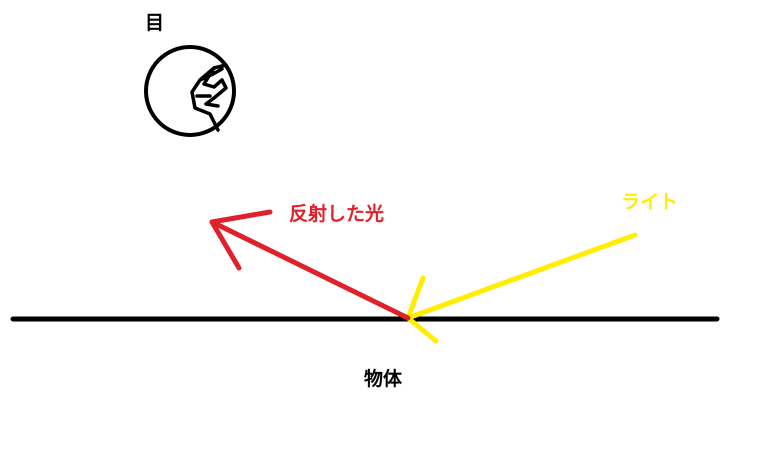 The image size is (776, 473). I want to click on reflected-ray-shaft, so click(310, 270).